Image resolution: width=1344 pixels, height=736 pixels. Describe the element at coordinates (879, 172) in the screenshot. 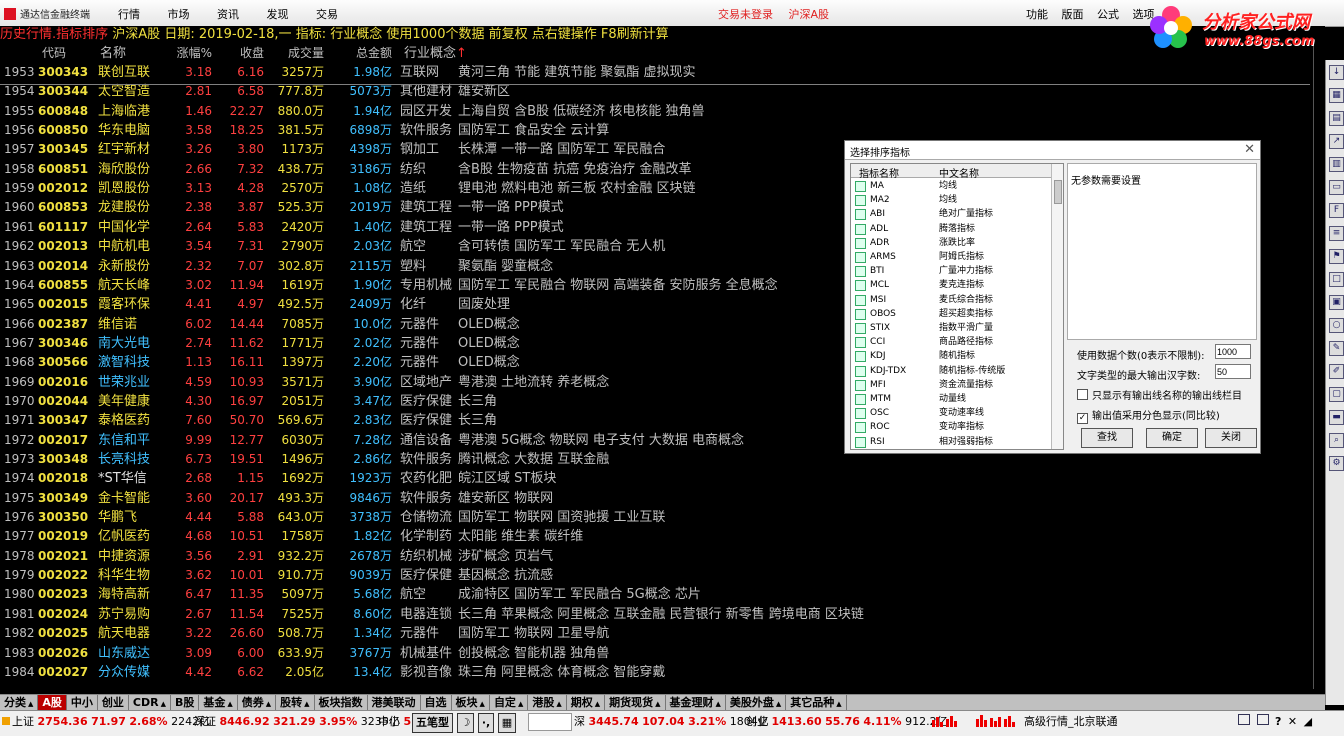

I see `col-indicator-name: 指标名称` at that location.